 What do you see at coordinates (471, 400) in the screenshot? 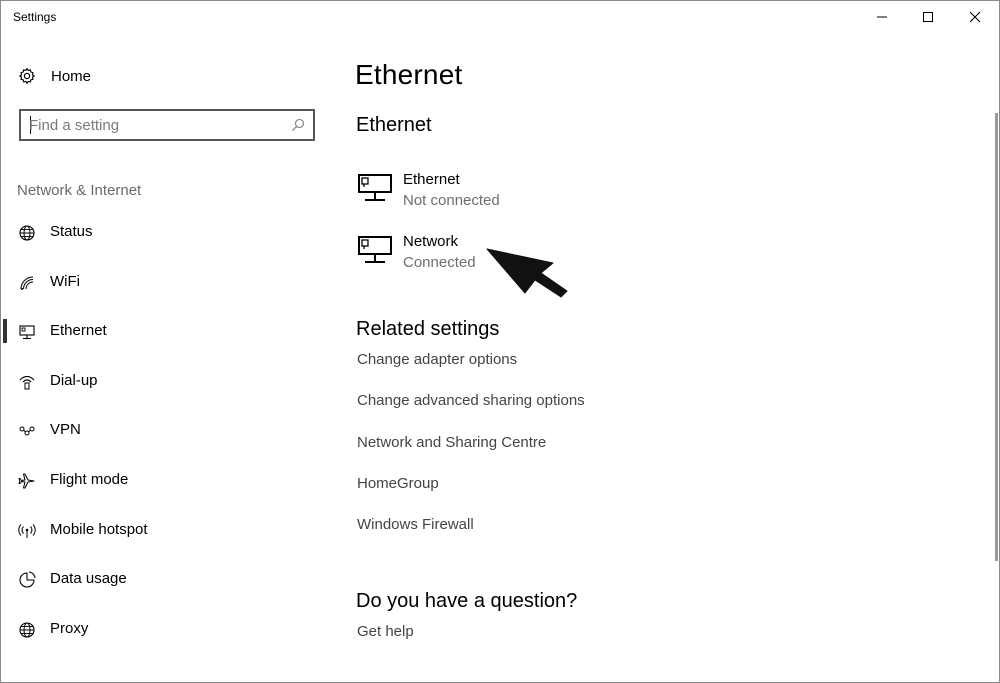
I see `link-advanced-sharing: Change advanced sharing options` at bounding box center [471, 400].